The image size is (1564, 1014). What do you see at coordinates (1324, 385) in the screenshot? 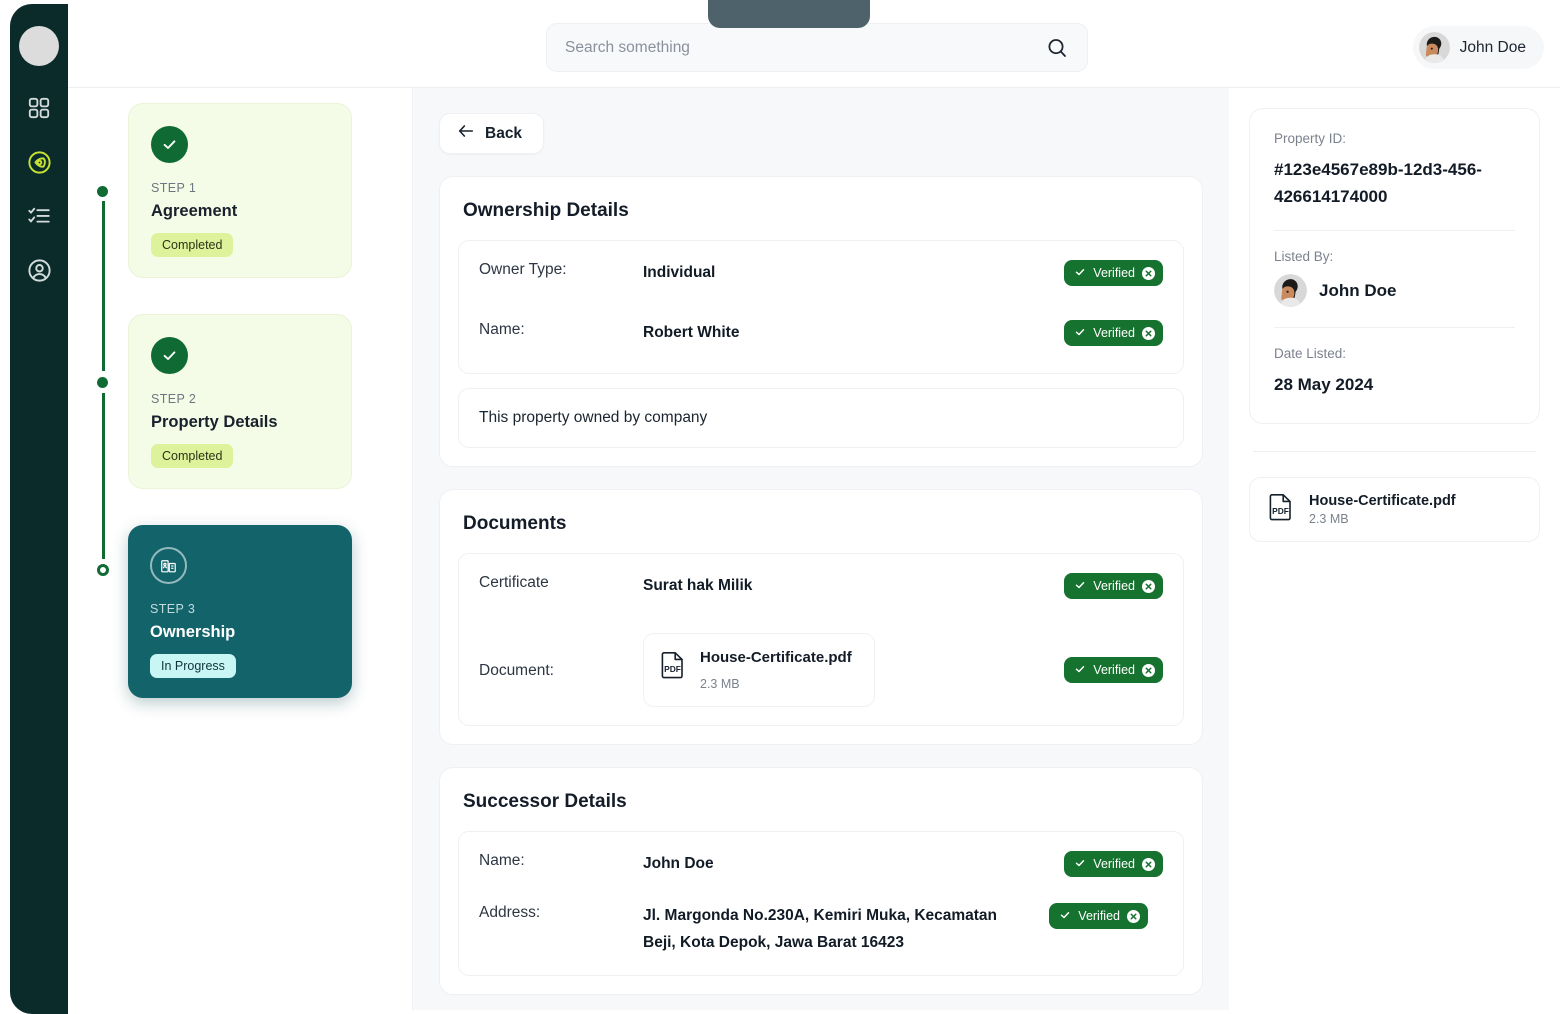
I see `date-listed-value: 28 May 2024` at bounding box center [1324, 385].